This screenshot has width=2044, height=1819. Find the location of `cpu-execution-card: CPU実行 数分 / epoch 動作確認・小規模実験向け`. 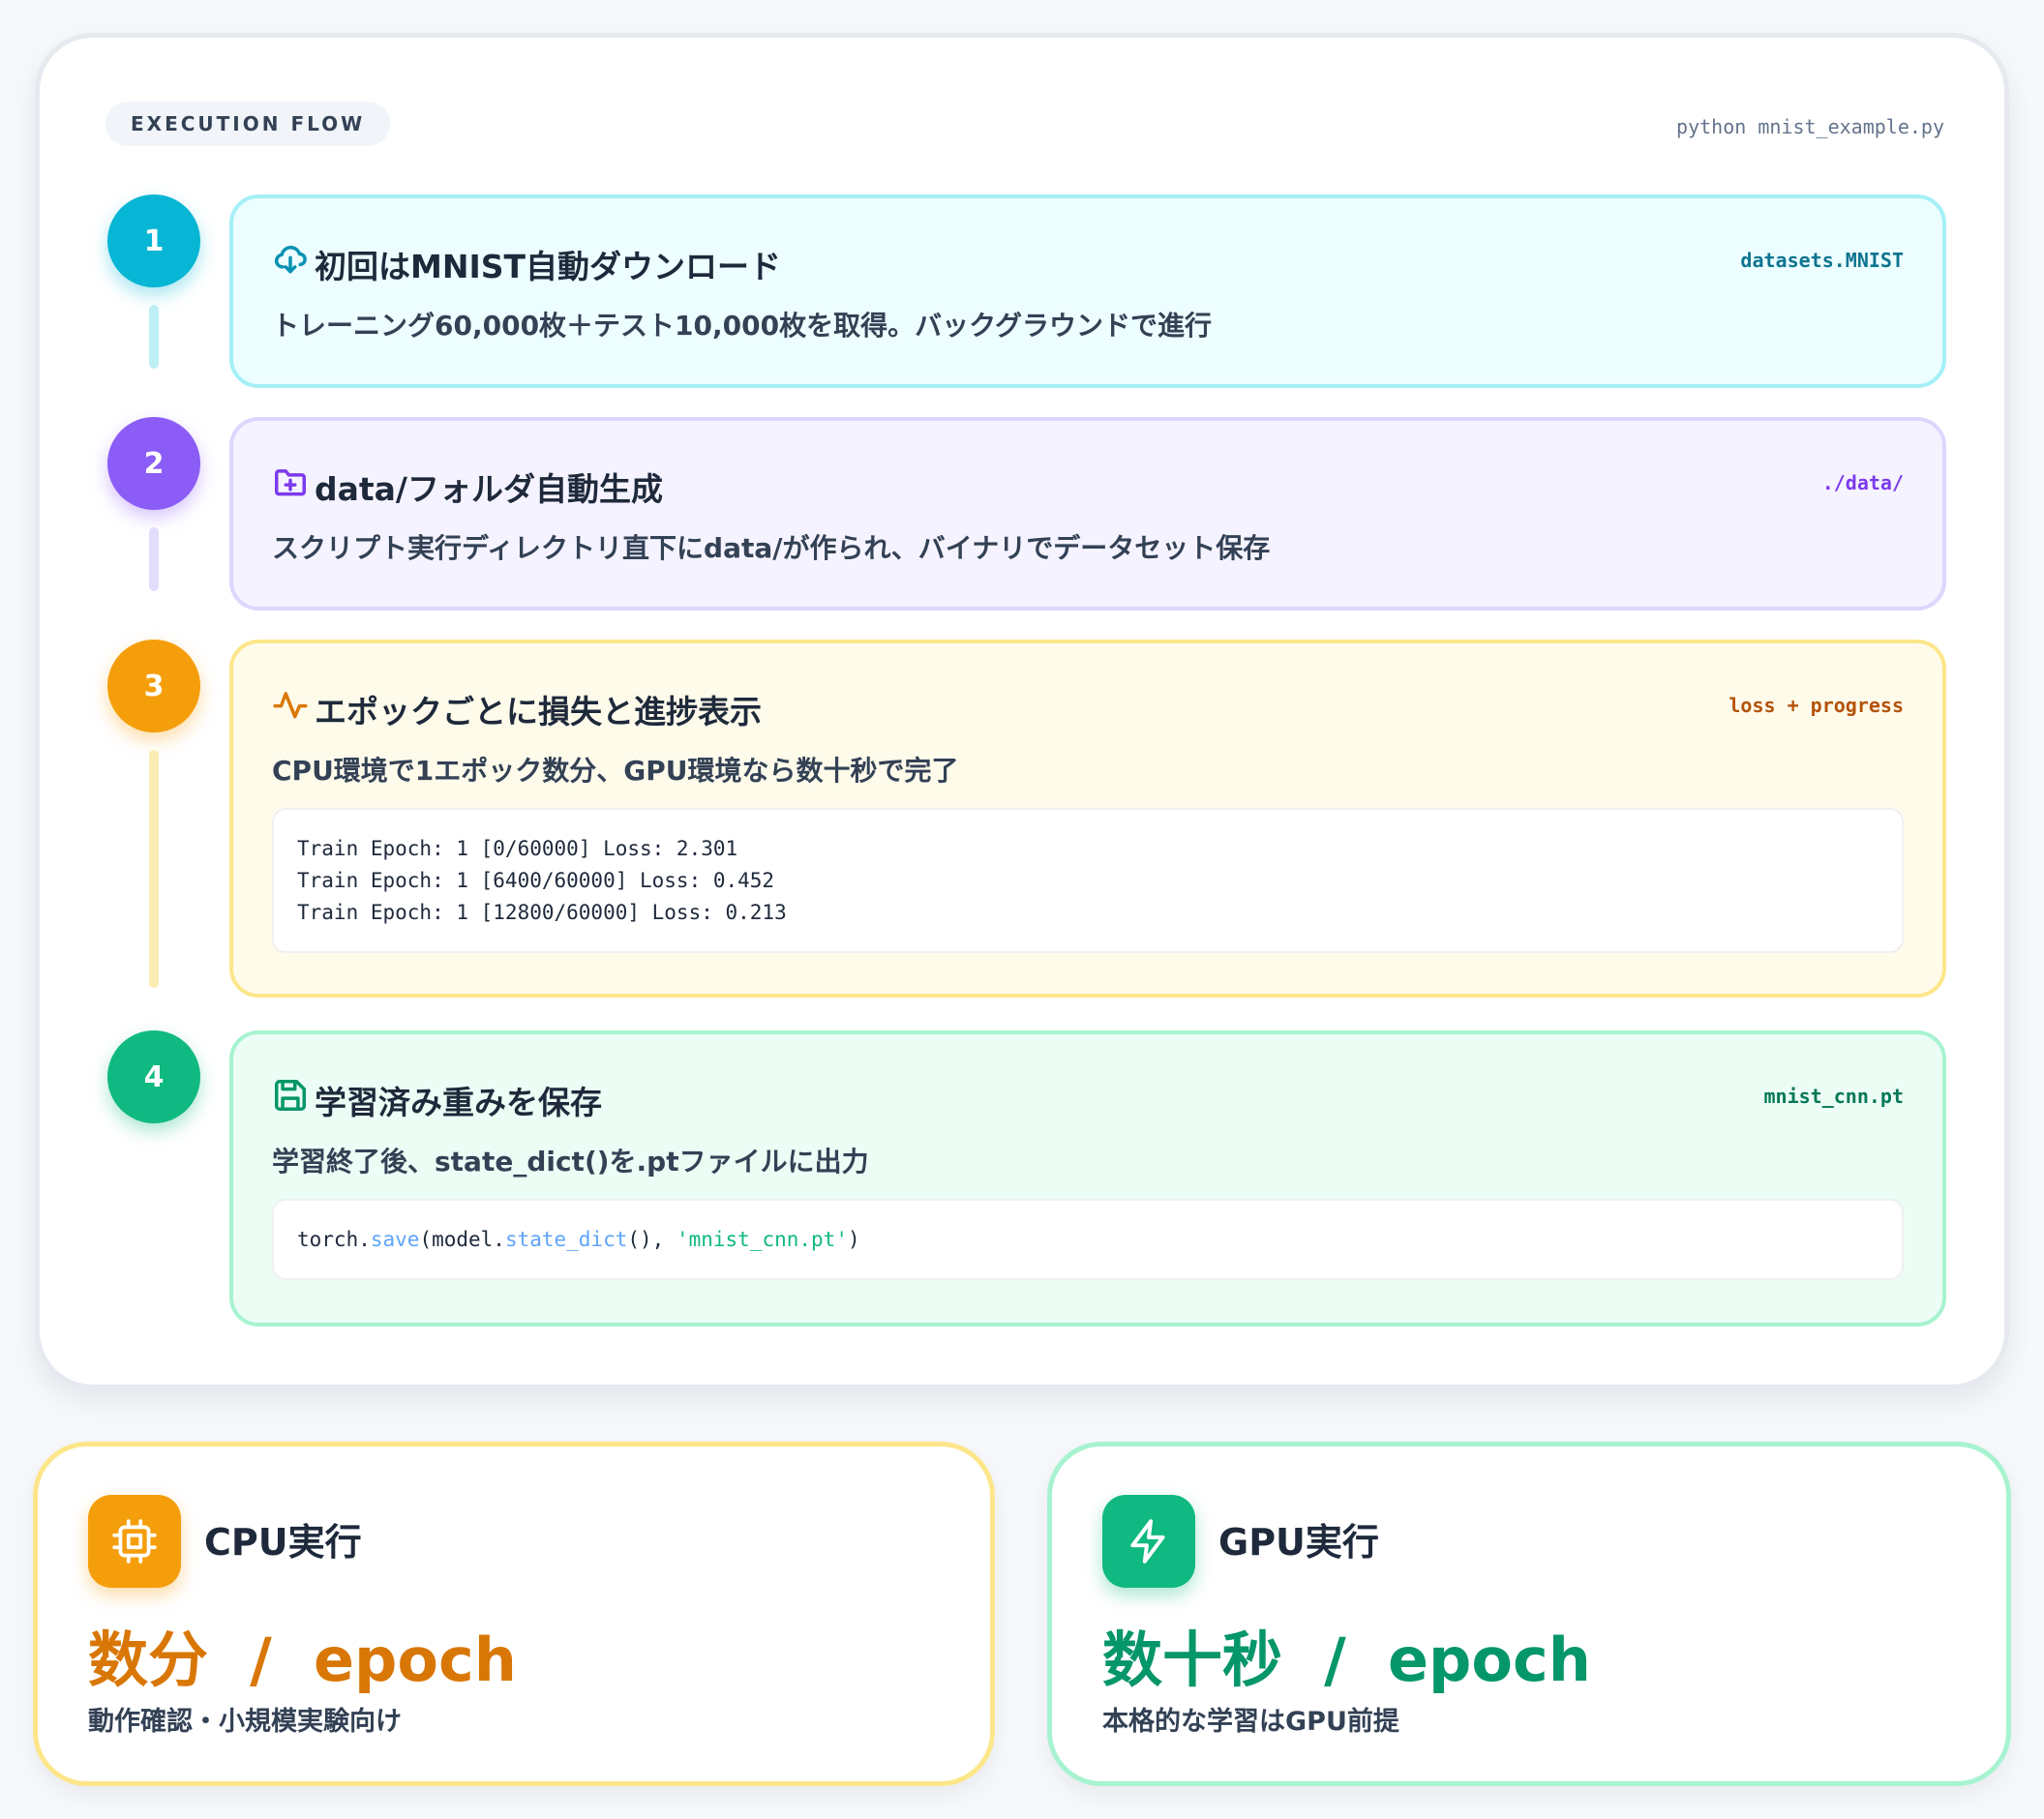

cpu-execution-card: CPU実行 数分 / epoch 動作確認・小規模実験向け is located at coordinates (514, 1614).